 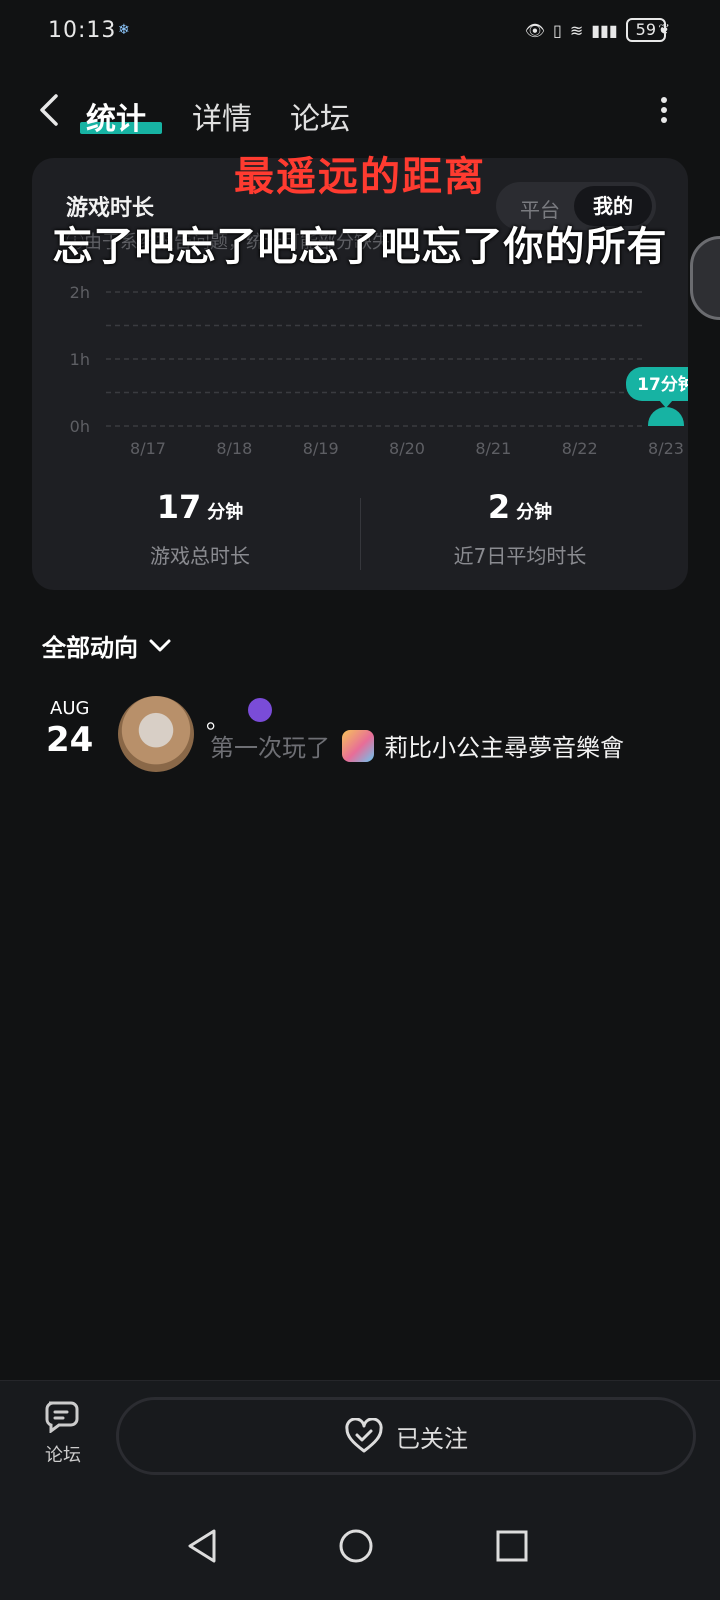 I want to click on system-nav-bar, so click(x=360, y=1550).